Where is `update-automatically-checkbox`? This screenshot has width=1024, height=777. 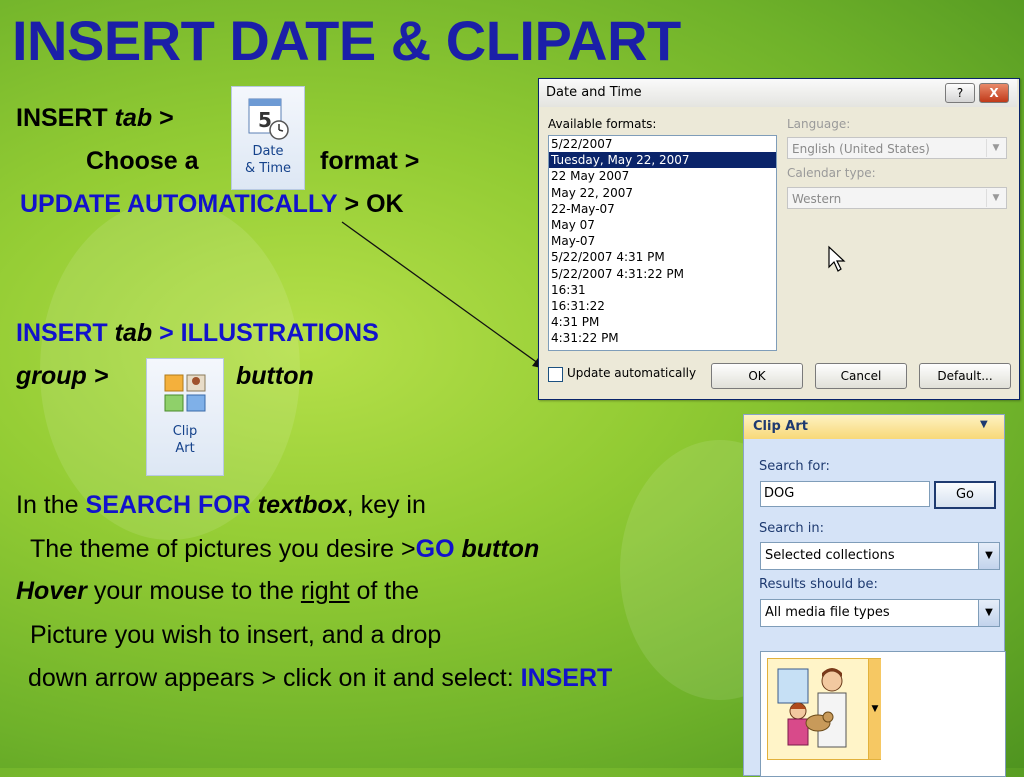
update-automatically-checkbox is located at coordinates (555, 374).